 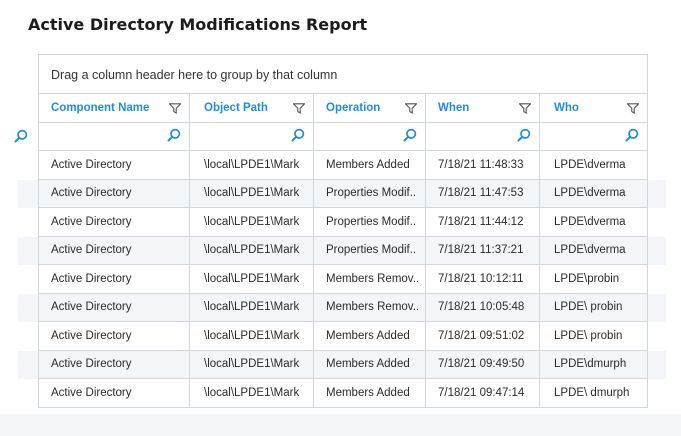 What do you see at coordinates (594, 364) in the screenshot?
I see `table-cell: LPDE\dmurph` at bounding box center [594, 364].